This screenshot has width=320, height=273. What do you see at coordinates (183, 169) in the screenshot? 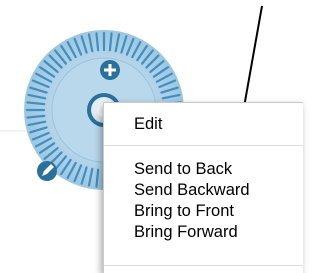
I see `menu-item-send-to-back: Send to Back` at bounding box center [183, 169].